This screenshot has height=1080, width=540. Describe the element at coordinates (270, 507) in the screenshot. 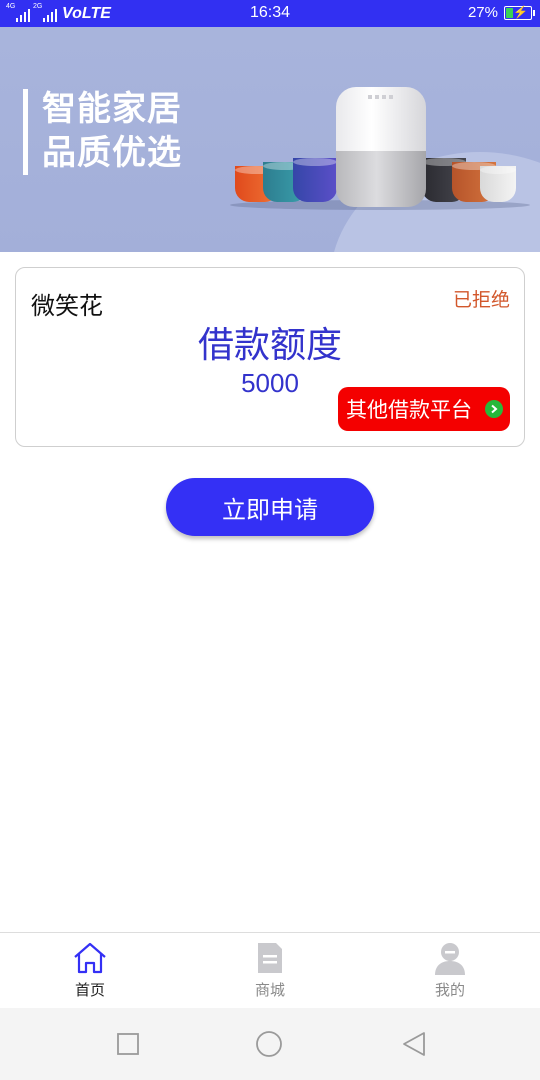

I see `apply-now-button: 立即申请` at that location.